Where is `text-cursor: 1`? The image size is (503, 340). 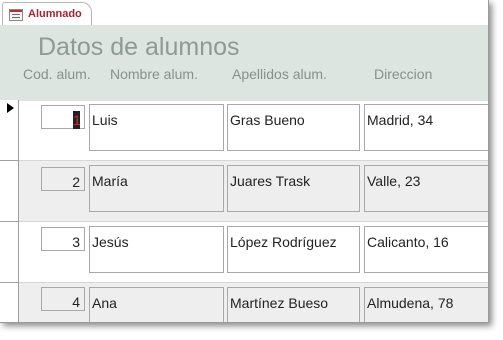 text-cursor: 1 is located at coordinates (77, 120).